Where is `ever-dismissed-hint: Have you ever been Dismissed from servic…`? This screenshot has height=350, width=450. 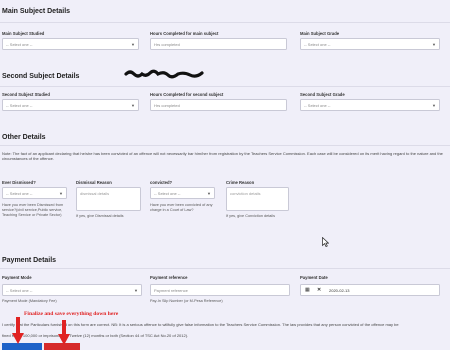
ever-dismissed-hint: Have you ever been Dismissed from servic… is located at coordinates (33, 210).